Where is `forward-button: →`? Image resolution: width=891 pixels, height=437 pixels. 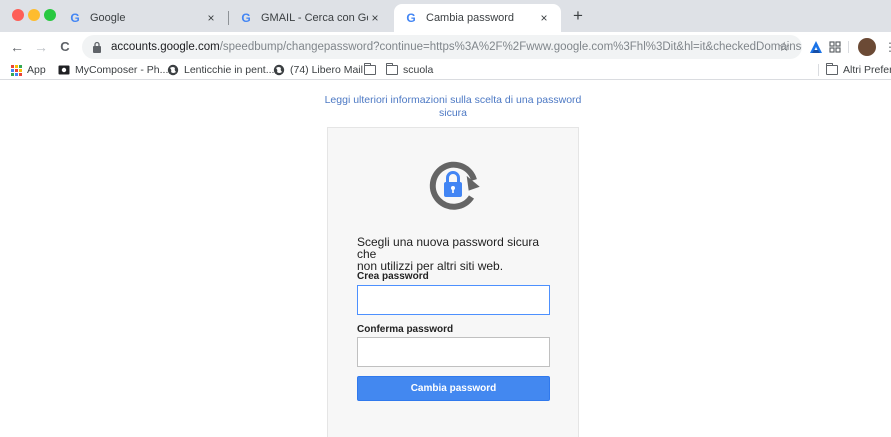
forward-button: → is located at coordinates (41, 47).